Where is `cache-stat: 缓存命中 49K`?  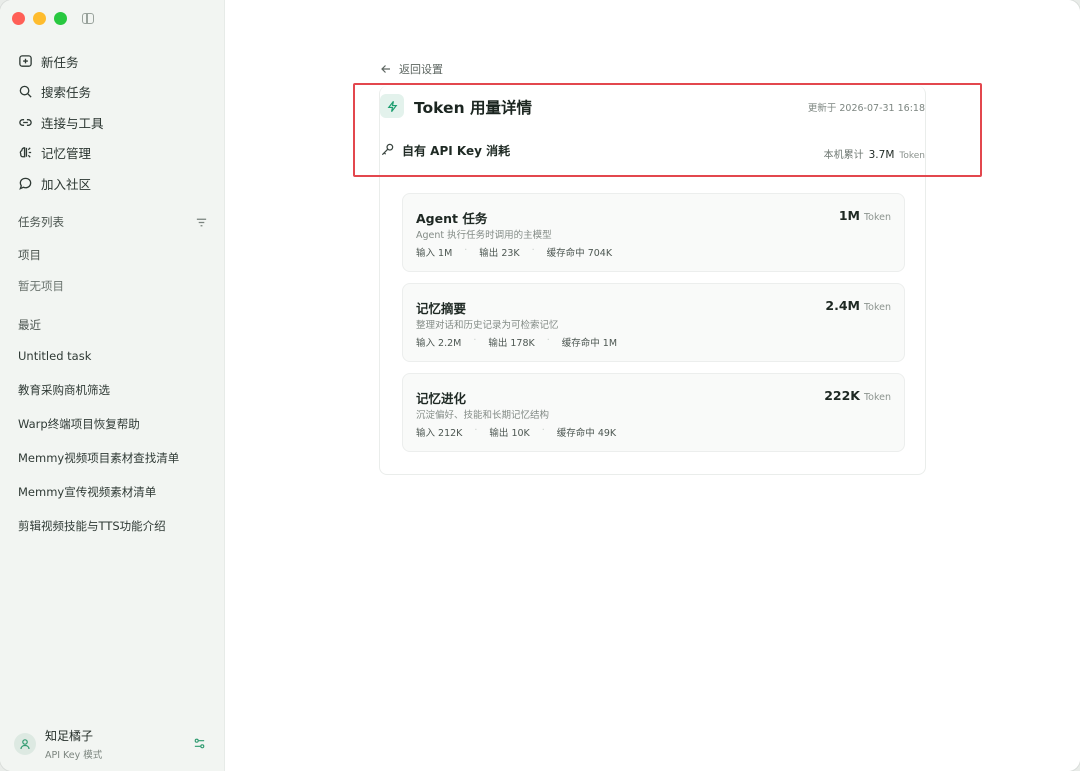 cache-stat: 缓存命中 49K is located at coordinates (586, 433).